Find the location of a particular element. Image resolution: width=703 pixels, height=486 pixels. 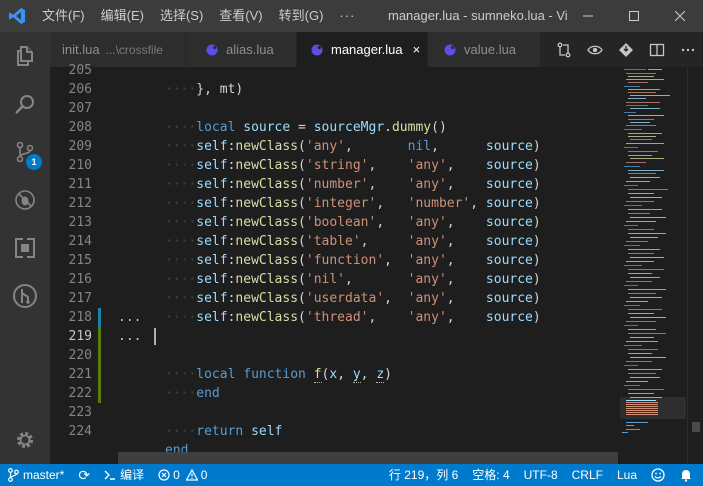

open-changes-icon is located at coordinates (625, 49).